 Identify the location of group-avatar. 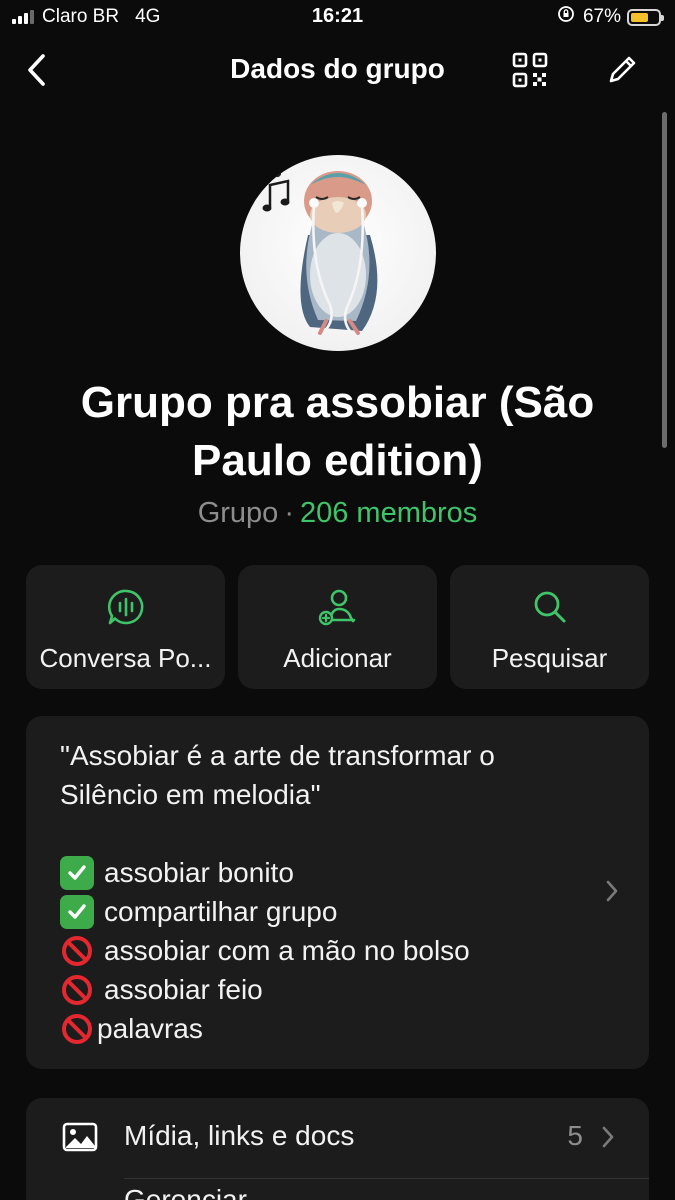
(338, 253).